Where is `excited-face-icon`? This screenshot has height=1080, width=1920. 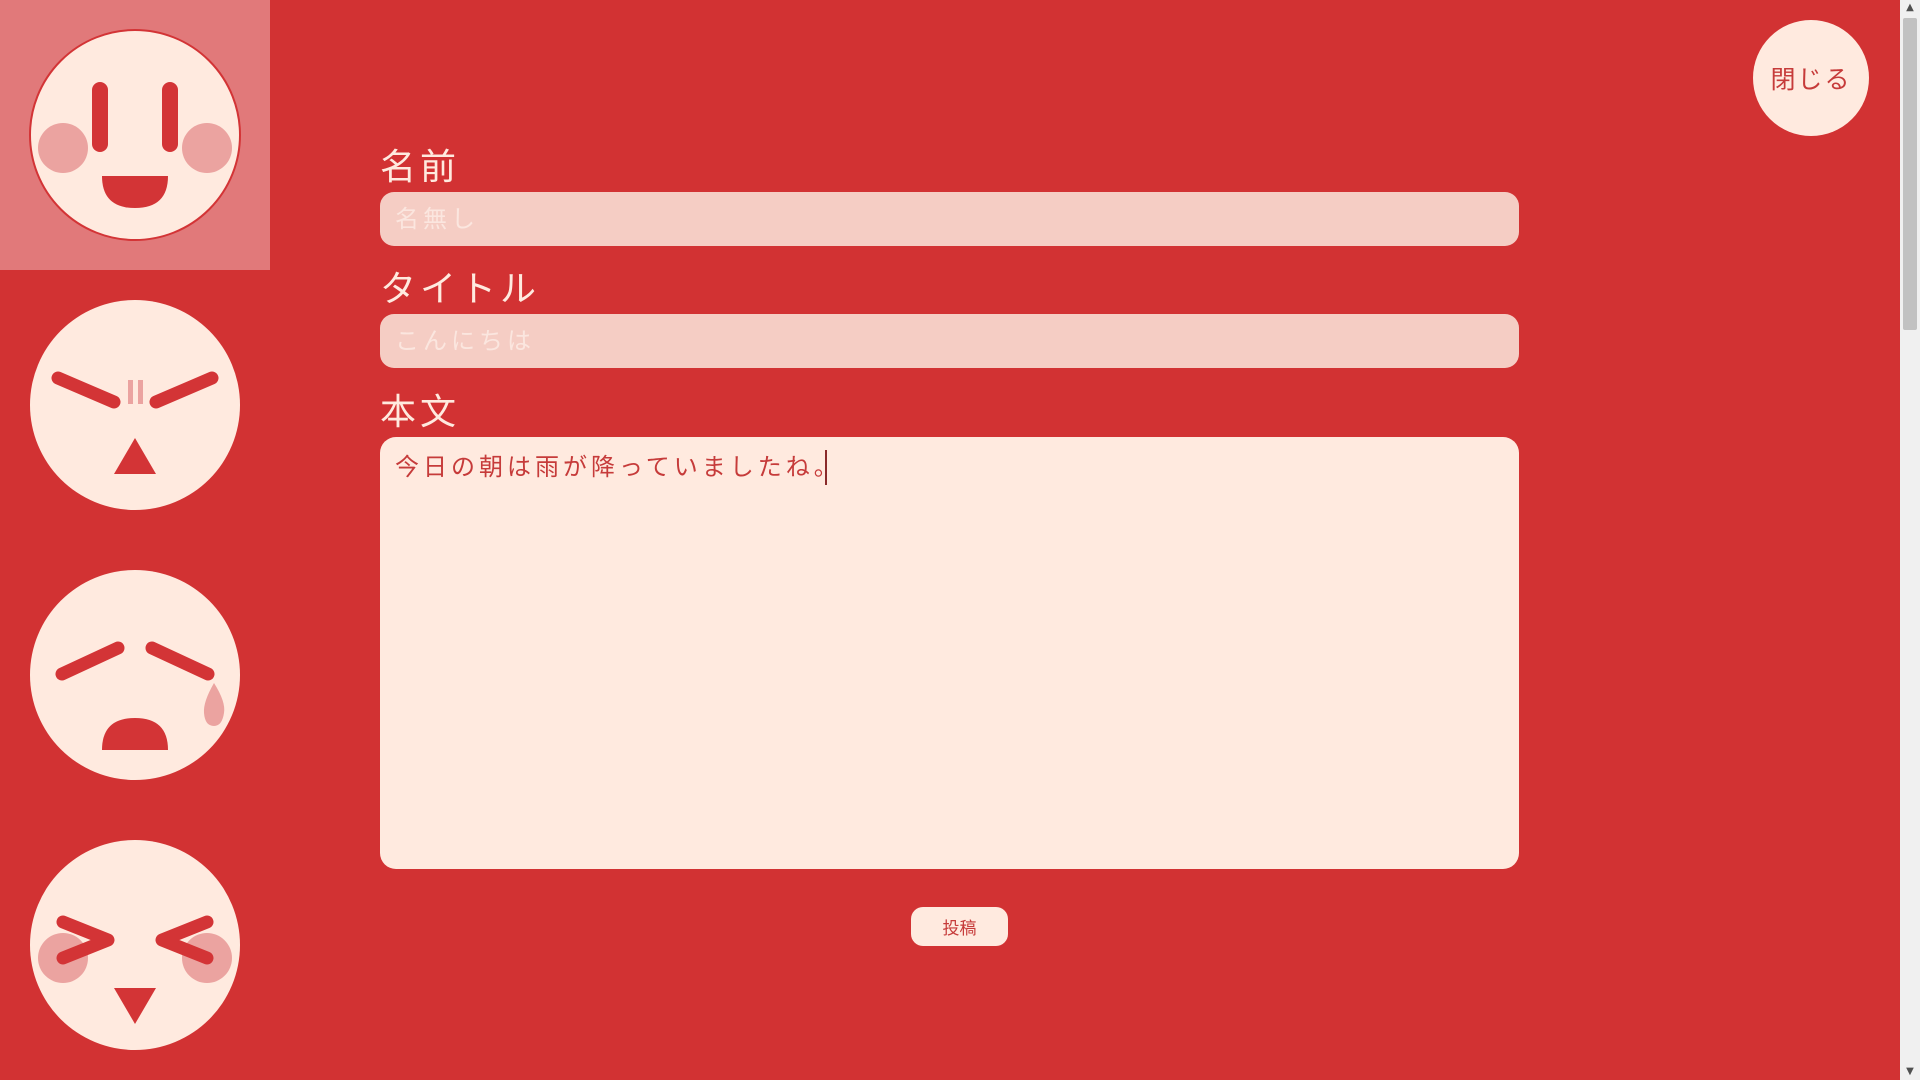
excited-face-icon is located at coordinates (135, 945).